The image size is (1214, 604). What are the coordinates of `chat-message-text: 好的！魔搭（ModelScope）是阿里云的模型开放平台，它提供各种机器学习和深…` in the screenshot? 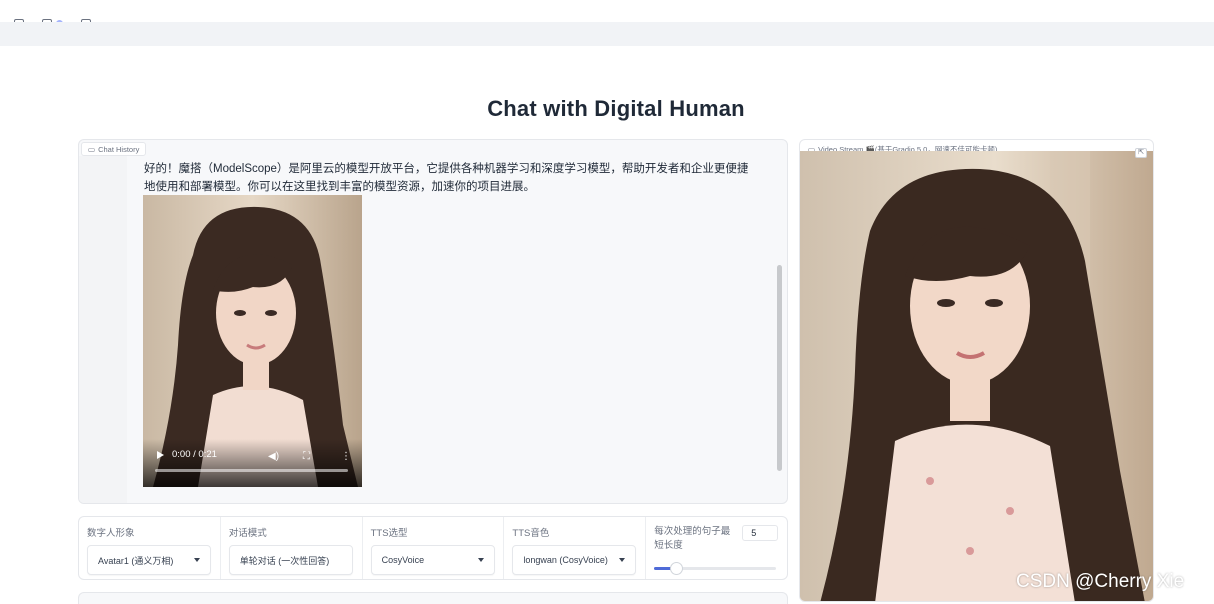 It's located at (446, 178).